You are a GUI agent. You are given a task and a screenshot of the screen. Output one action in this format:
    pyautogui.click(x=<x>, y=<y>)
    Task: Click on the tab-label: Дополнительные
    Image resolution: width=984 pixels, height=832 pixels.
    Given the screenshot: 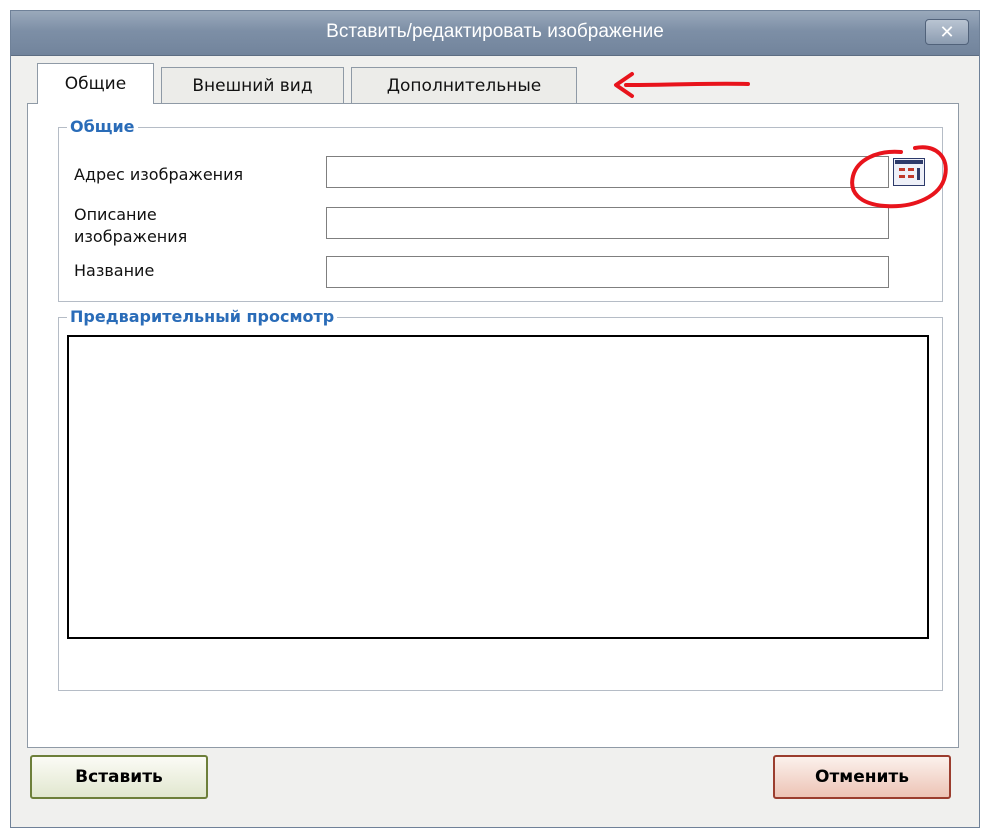 What is the action you would take?
    pyautogui.click(x=464, y=85)
    